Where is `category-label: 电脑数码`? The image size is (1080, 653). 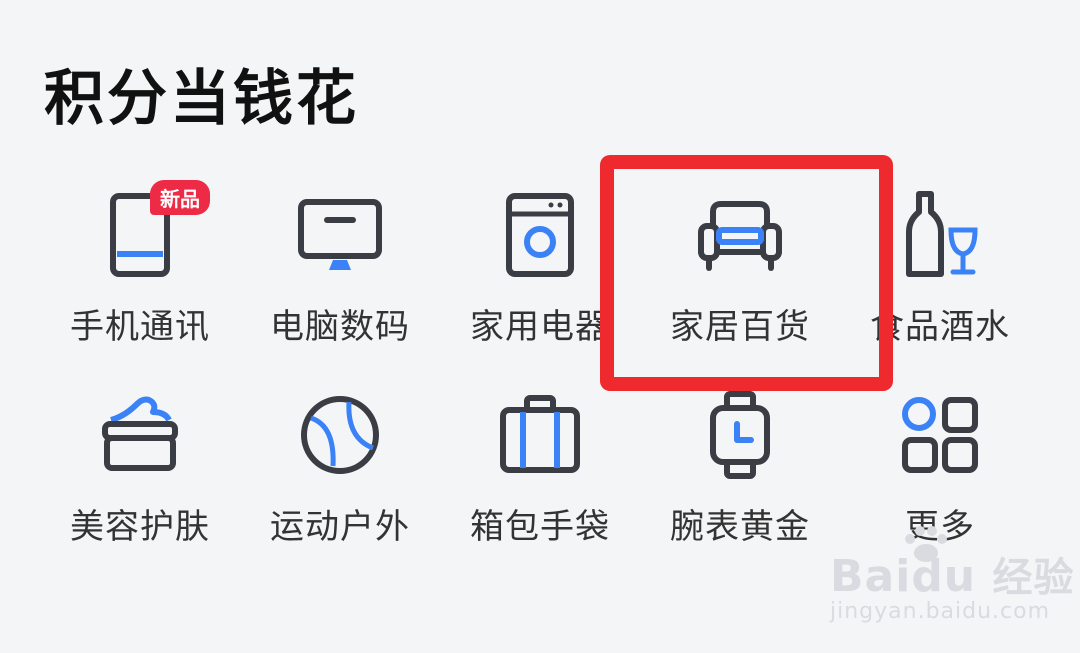 category-label: 电脑数码 is located at coordinates (340, 327).